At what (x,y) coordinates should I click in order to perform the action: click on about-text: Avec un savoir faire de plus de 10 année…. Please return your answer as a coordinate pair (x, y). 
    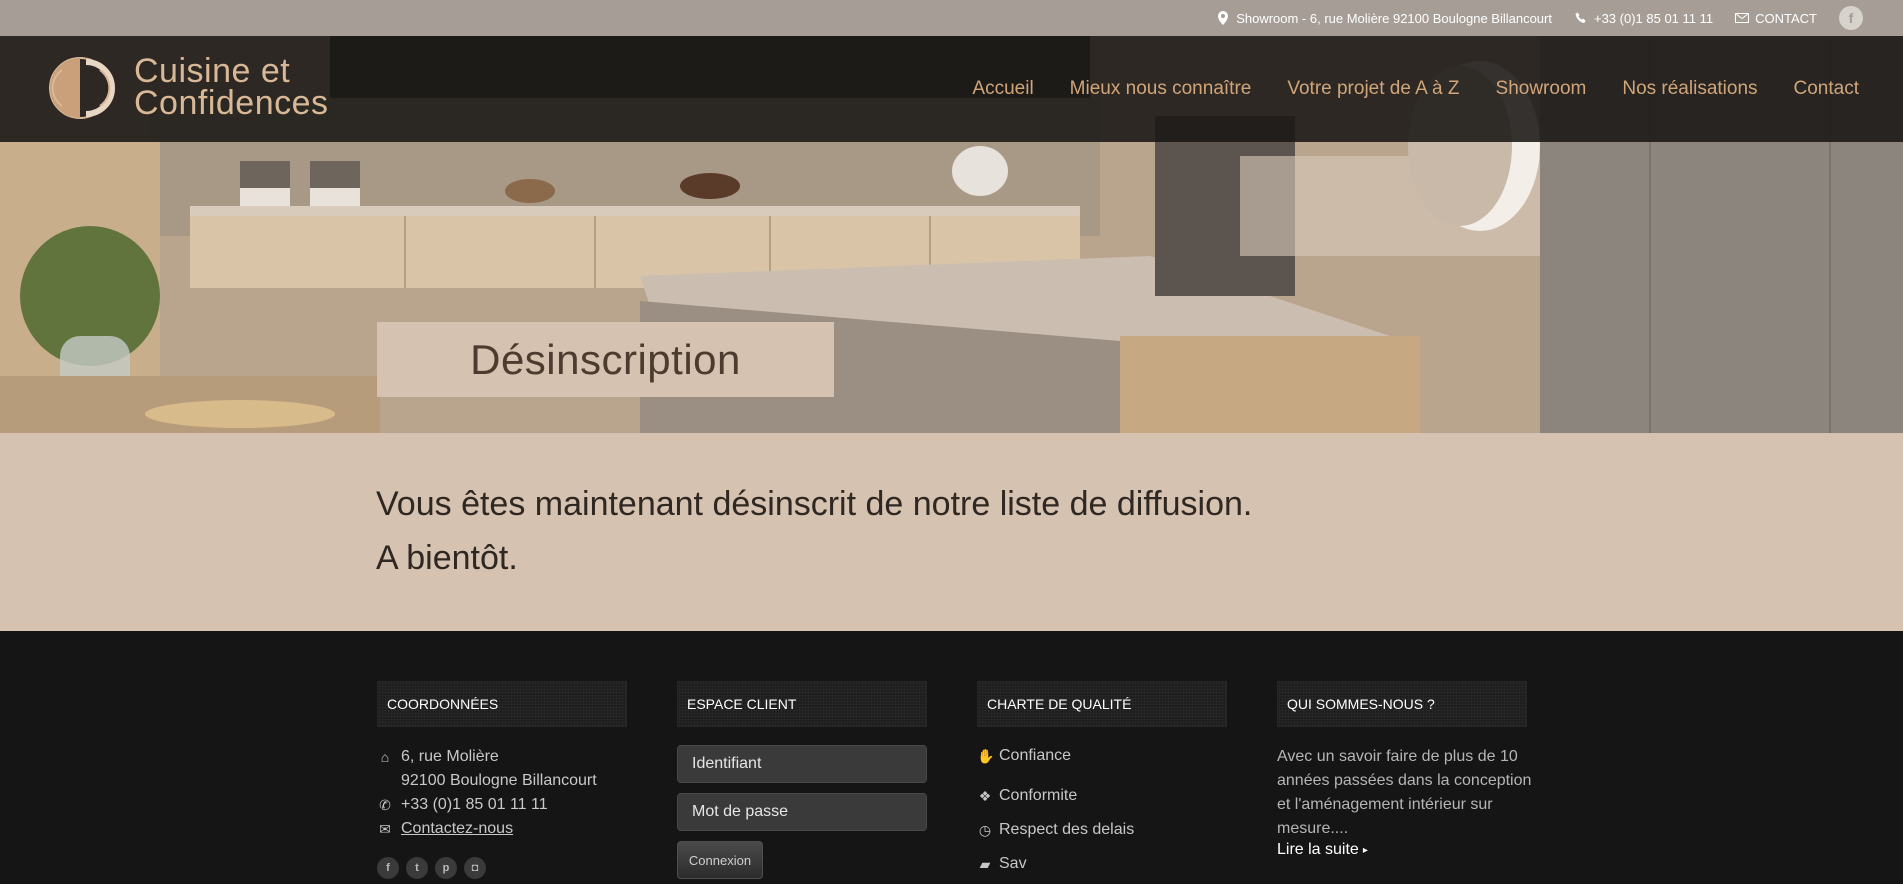
    Looking at the image, I should click on (1404, 792).